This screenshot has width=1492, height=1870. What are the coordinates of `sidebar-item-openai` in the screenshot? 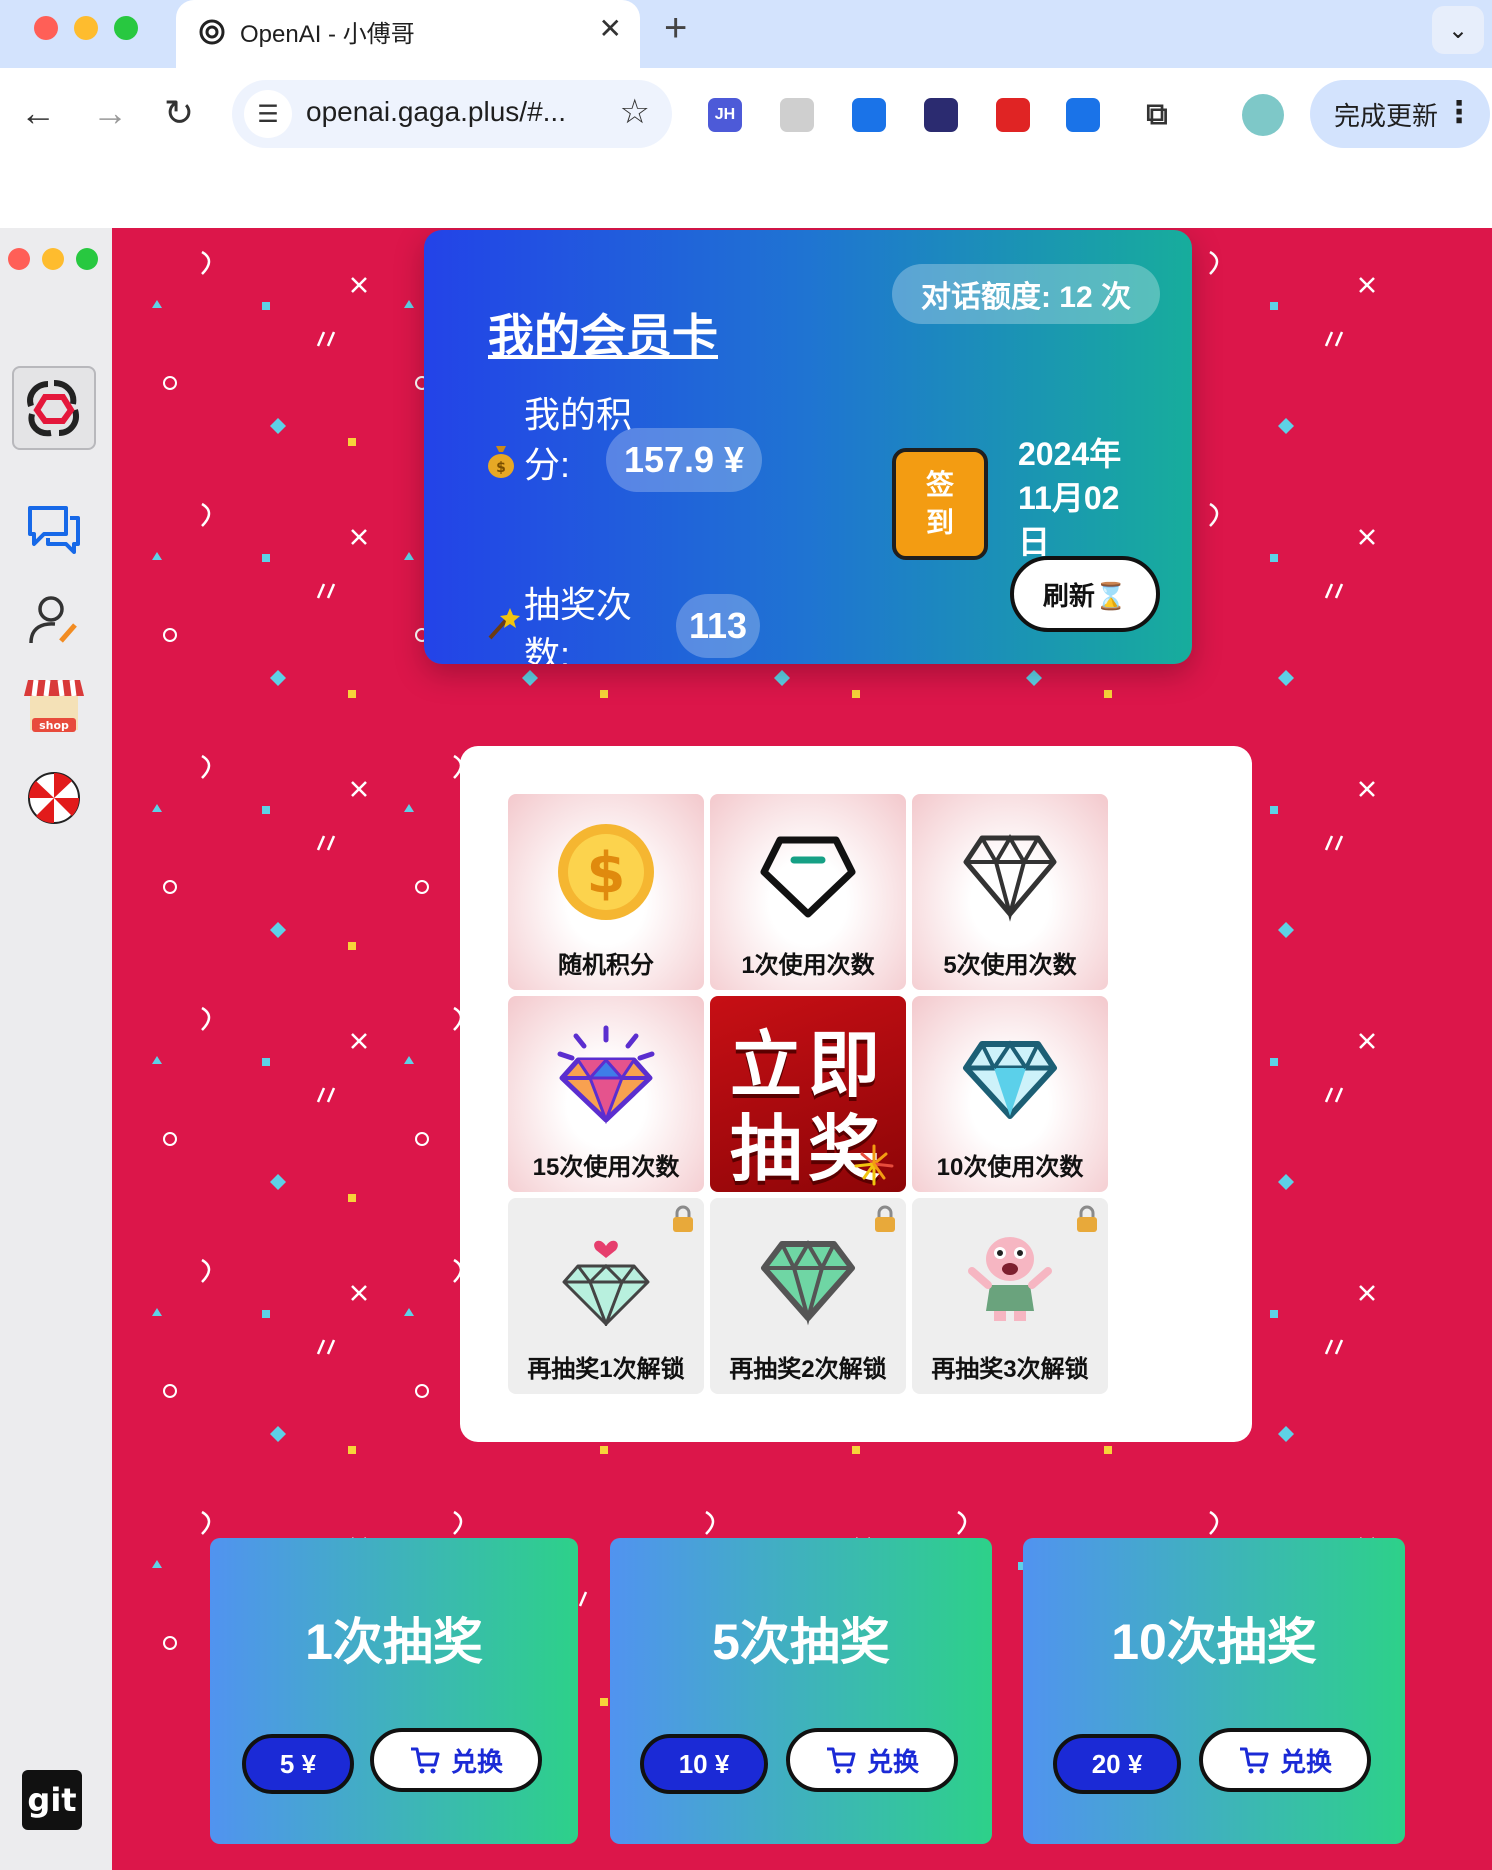 It's located at (54, 408).